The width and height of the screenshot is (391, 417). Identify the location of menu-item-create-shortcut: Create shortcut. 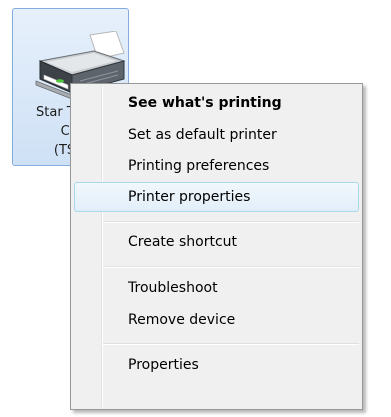
(216, 242).